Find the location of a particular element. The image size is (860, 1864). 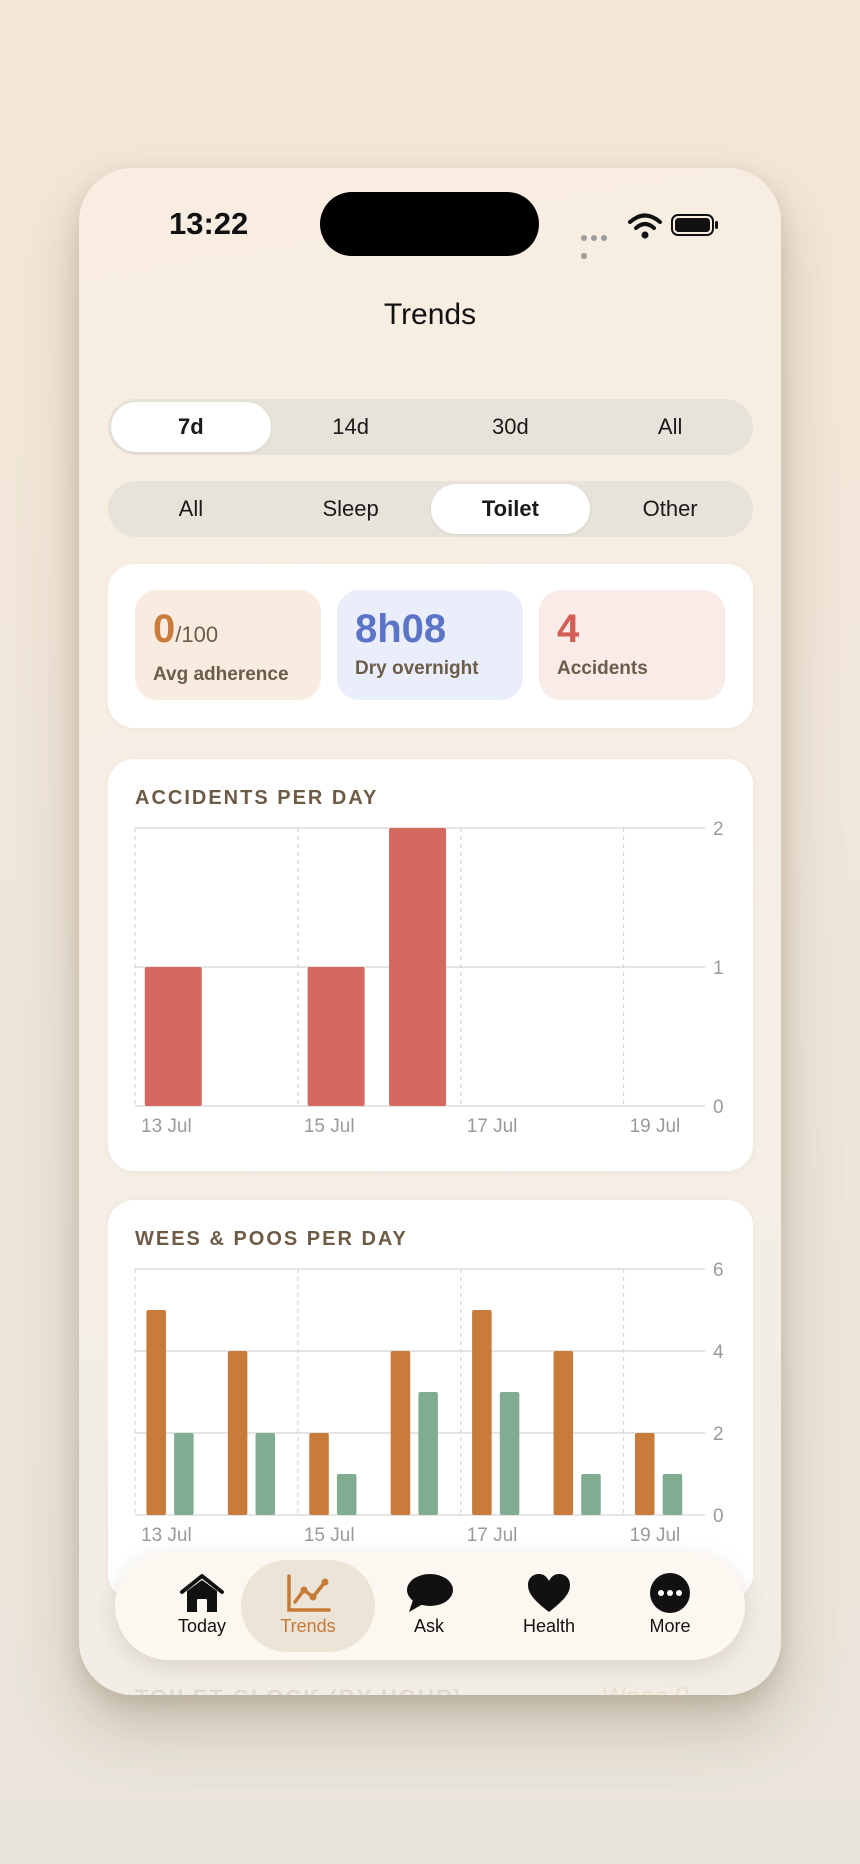

more-dots-icon is located at coordinates (670, 1593).